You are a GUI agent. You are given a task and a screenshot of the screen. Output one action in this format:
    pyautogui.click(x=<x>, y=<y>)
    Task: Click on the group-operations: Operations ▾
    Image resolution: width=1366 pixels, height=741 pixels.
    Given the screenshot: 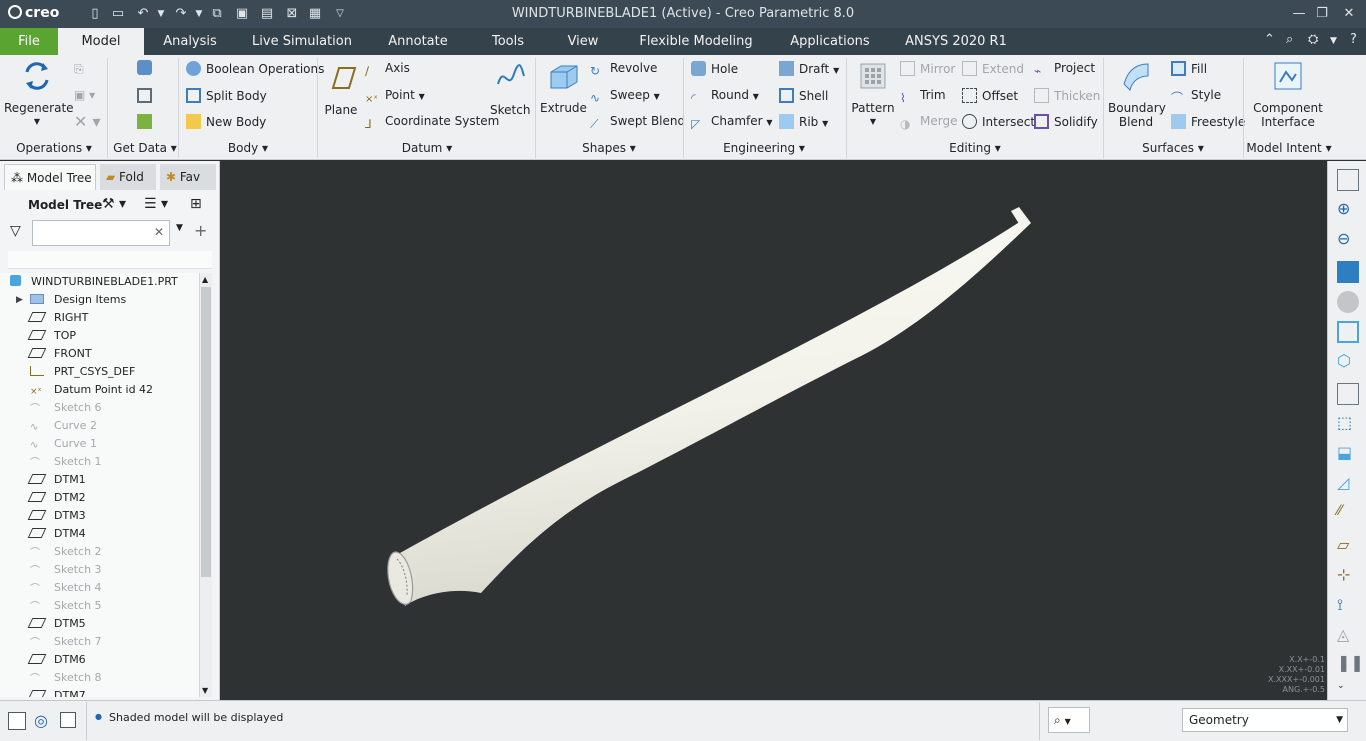 What is the action you would take?
    pyautogui.click(x=54, y=148)
    